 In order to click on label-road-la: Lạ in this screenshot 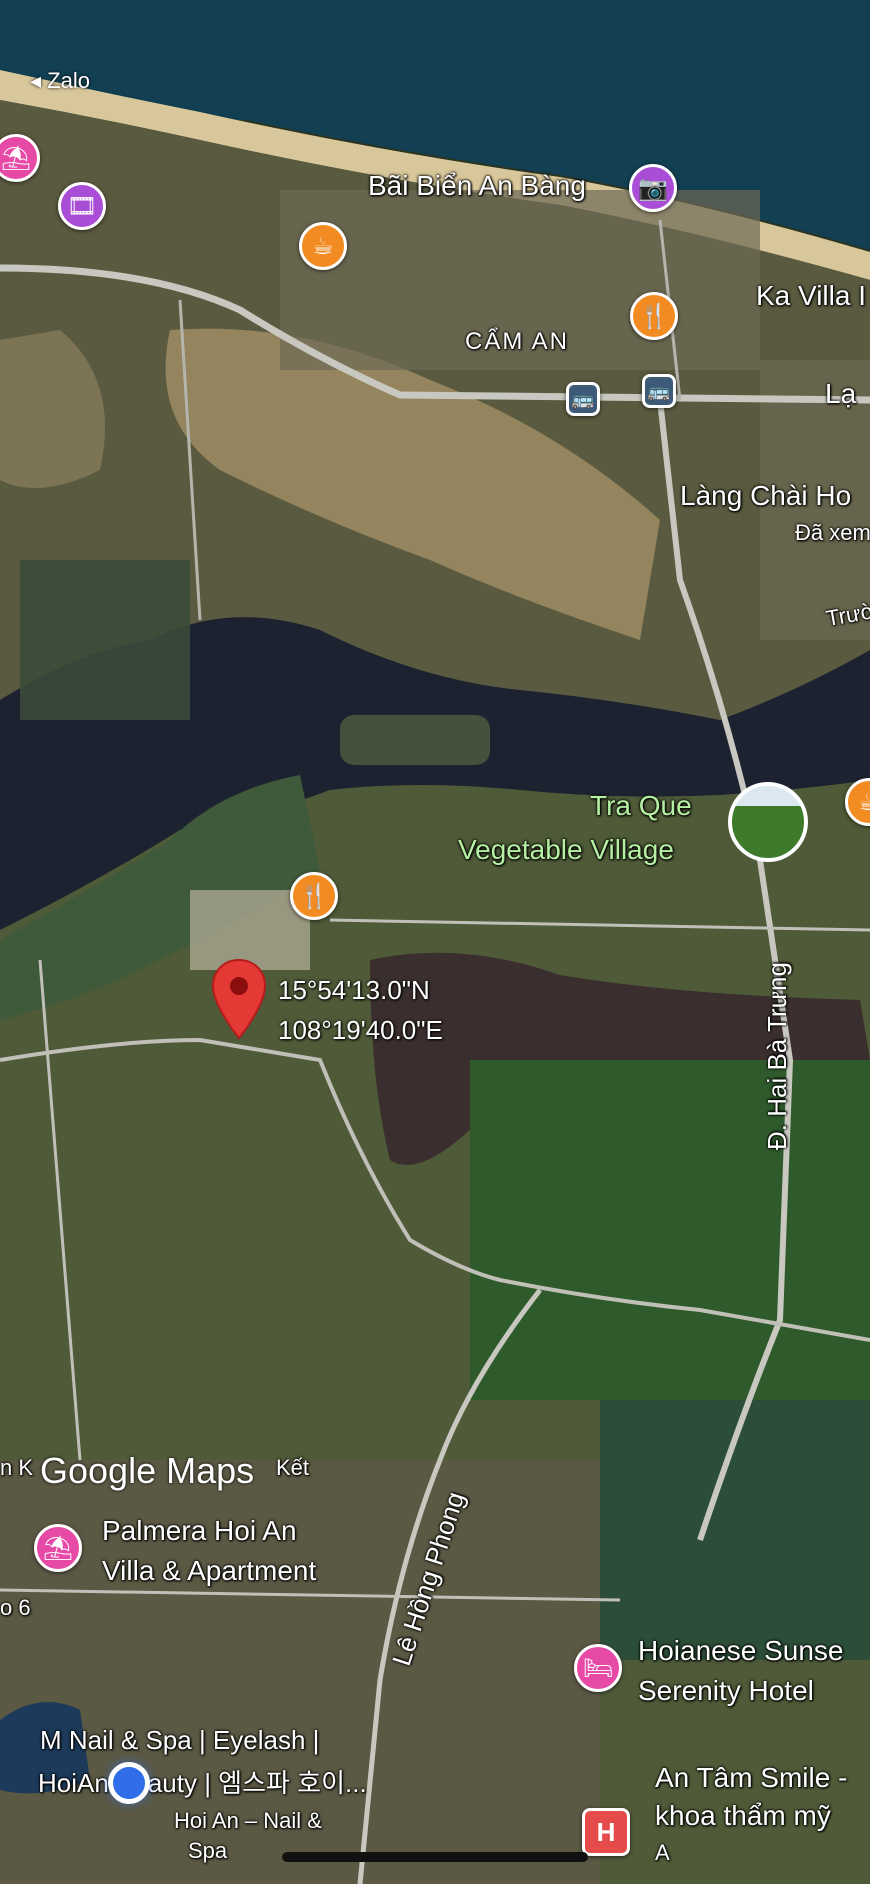, I will do `click(841, 393)`.